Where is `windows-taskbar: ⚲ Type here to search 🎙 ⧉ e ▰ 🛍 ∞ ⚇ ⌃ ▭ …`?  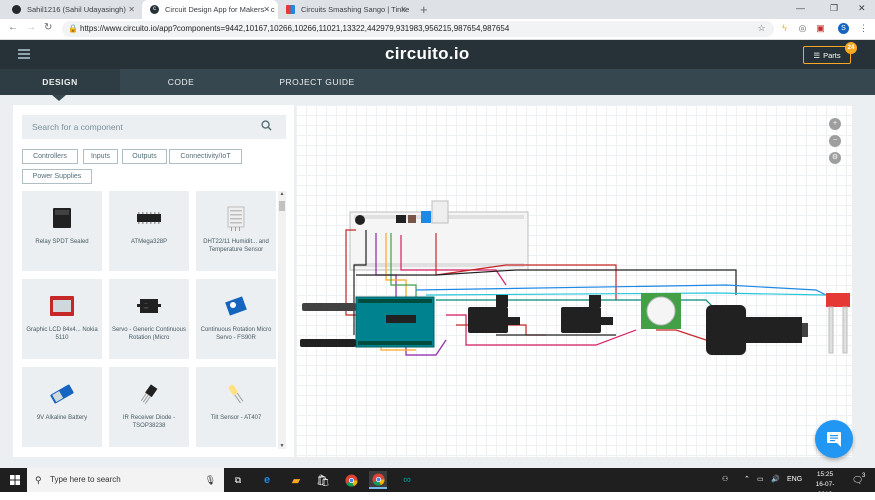
windows-taskbar: ⚲ Type here to search 🎙 ⧉ e ▰ 🛍 ∞ ⚇ ⌃ ▭ … is located at coordinates (437, 483).